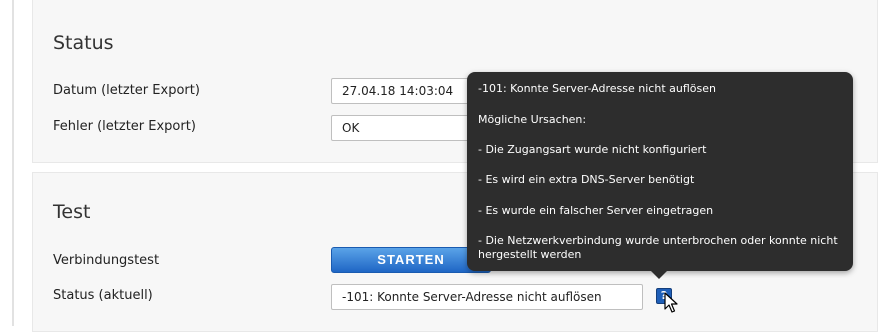  I want to click on date-label: Datum (letzter Export), so click(126, 90).